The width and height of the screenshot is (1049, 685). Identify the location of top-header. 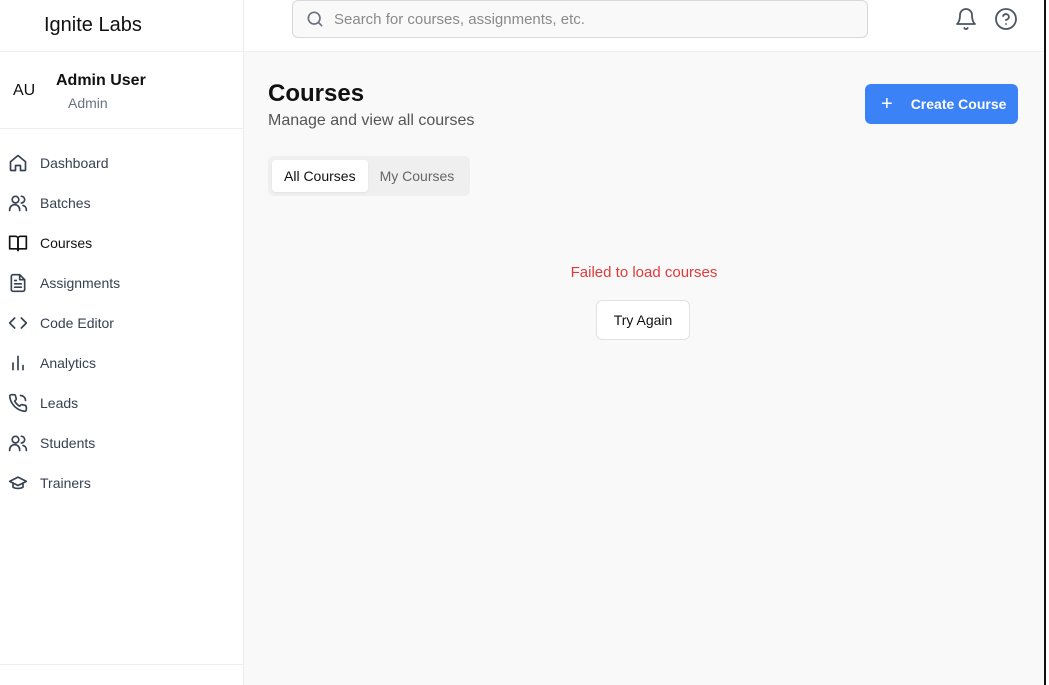
(644, 26).